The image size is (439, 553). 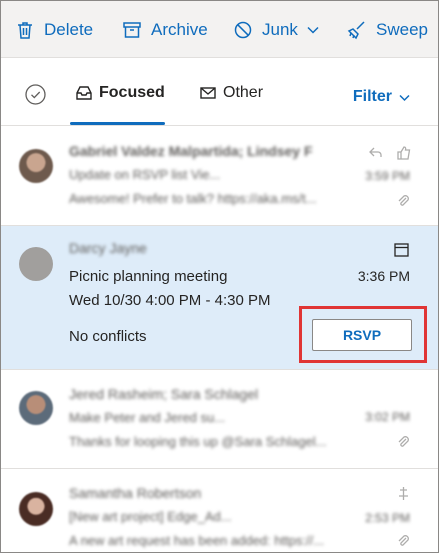 What do you see at coordinates (375, 152) in the screenshot?
I see `reply-icon` at bounding box center [375, 152].